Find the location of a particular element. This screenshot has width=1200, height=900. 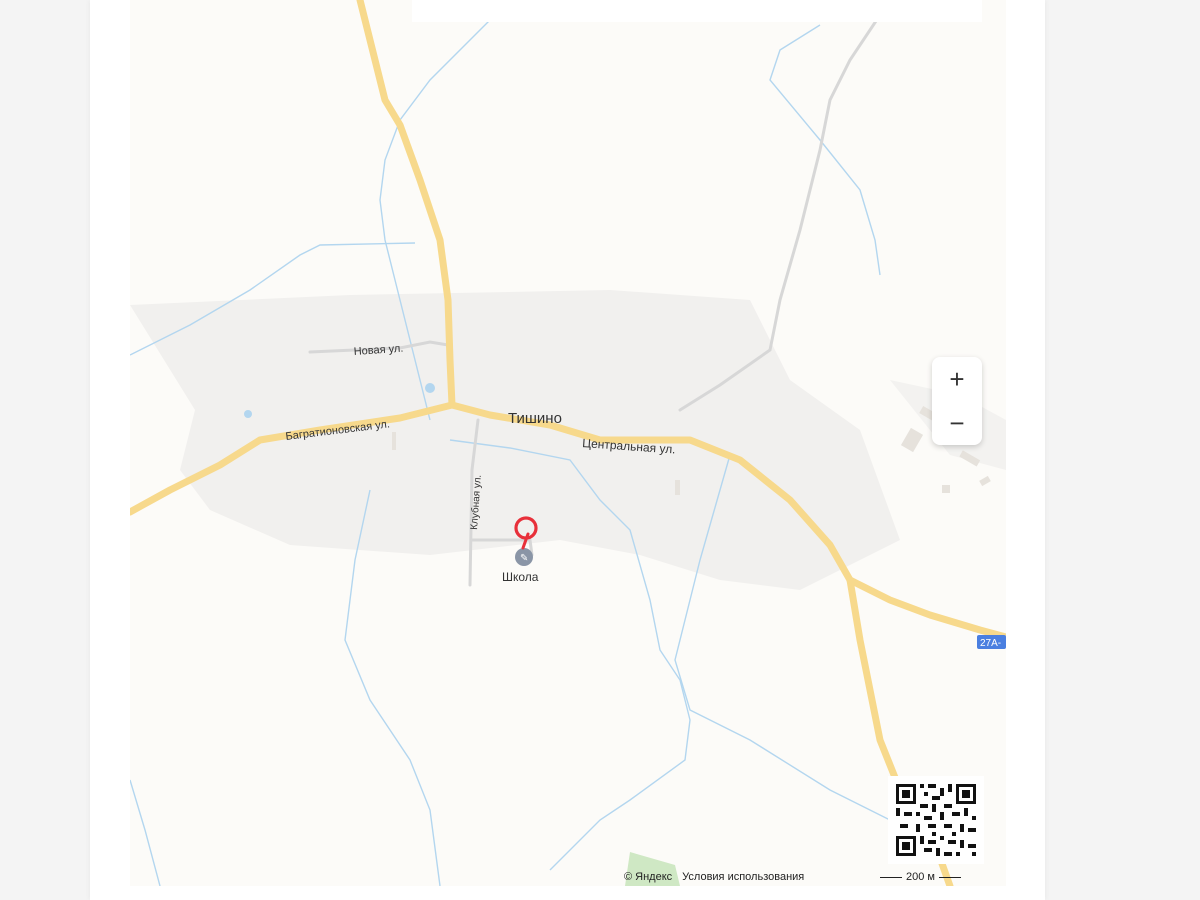

pond-small is located at coordinates (248, 414).